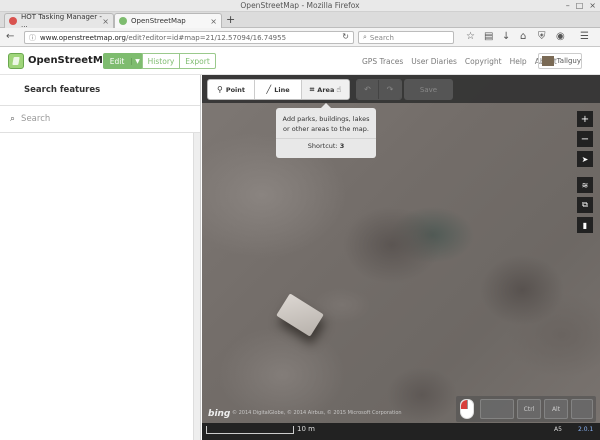 This screenshot has width=600, height=440. I want to click on zoom-in-icon: +, so click(585, 119).